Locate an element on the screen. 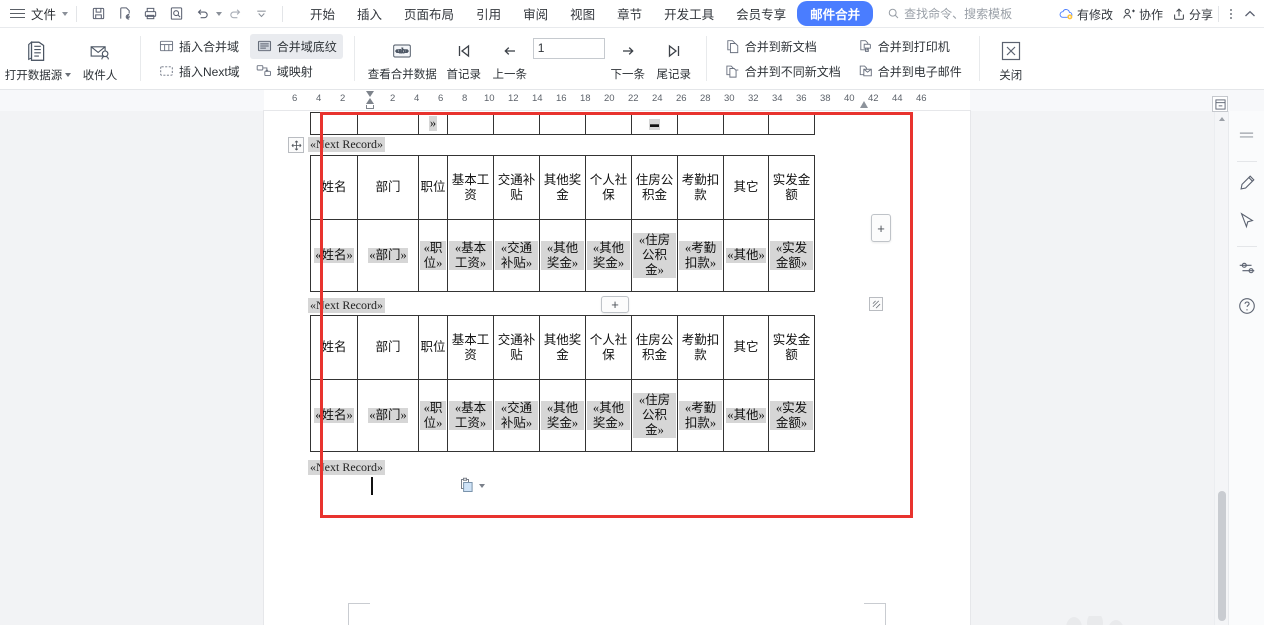  merge-to-new-doc-button: 合并到新文档 is located at coordinates (782, 46).